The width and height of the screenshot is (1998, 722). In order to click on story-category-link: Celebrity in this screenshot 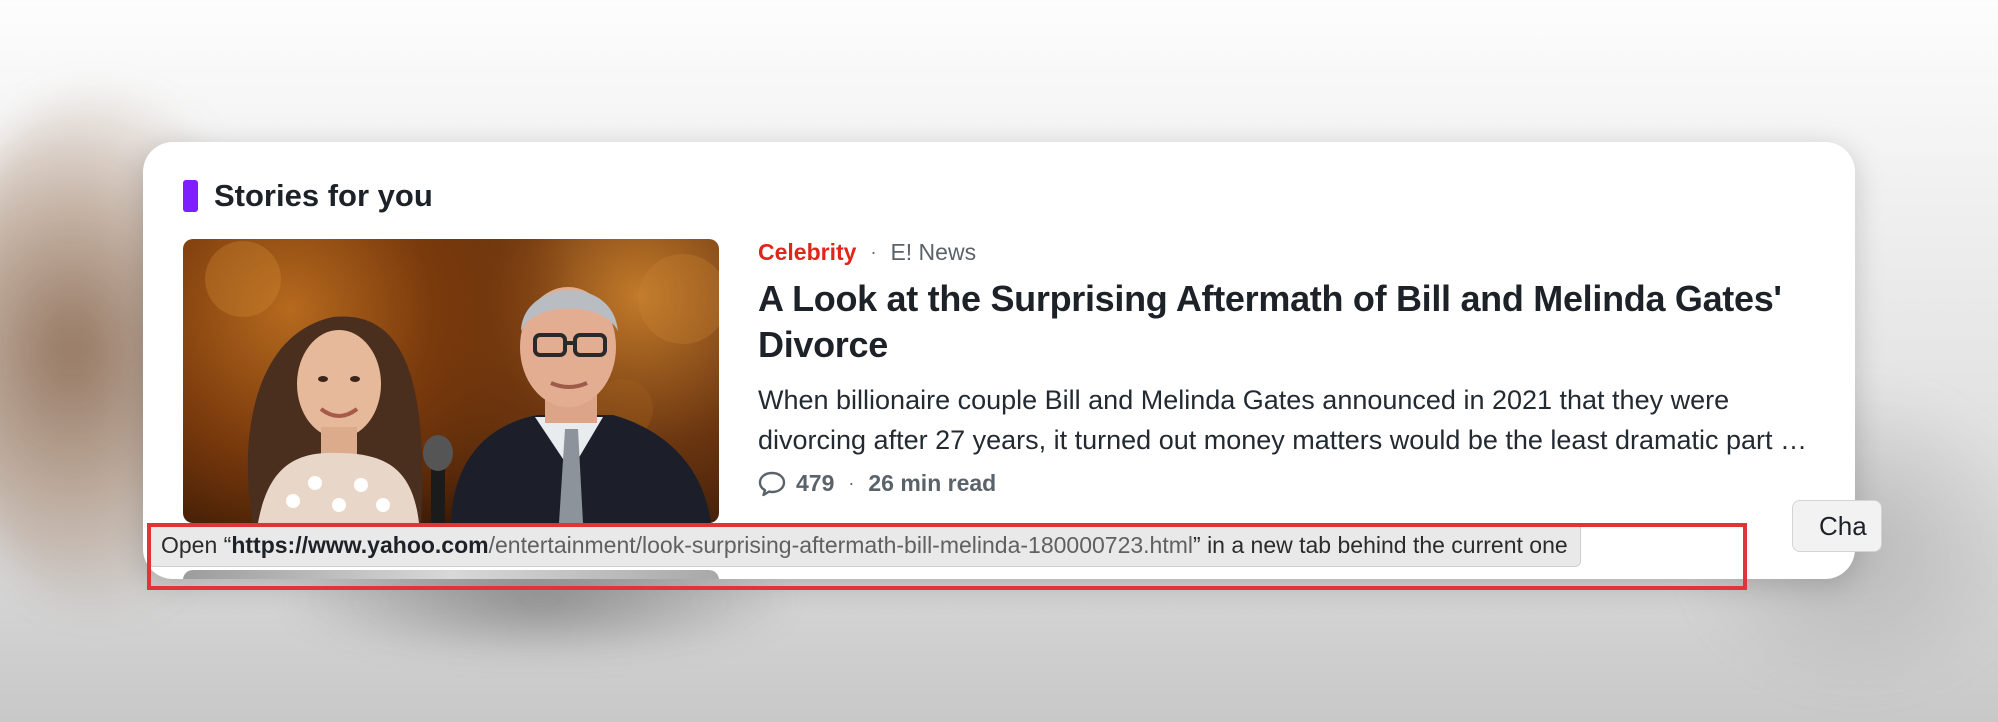, I will do `click(807, 252)`.